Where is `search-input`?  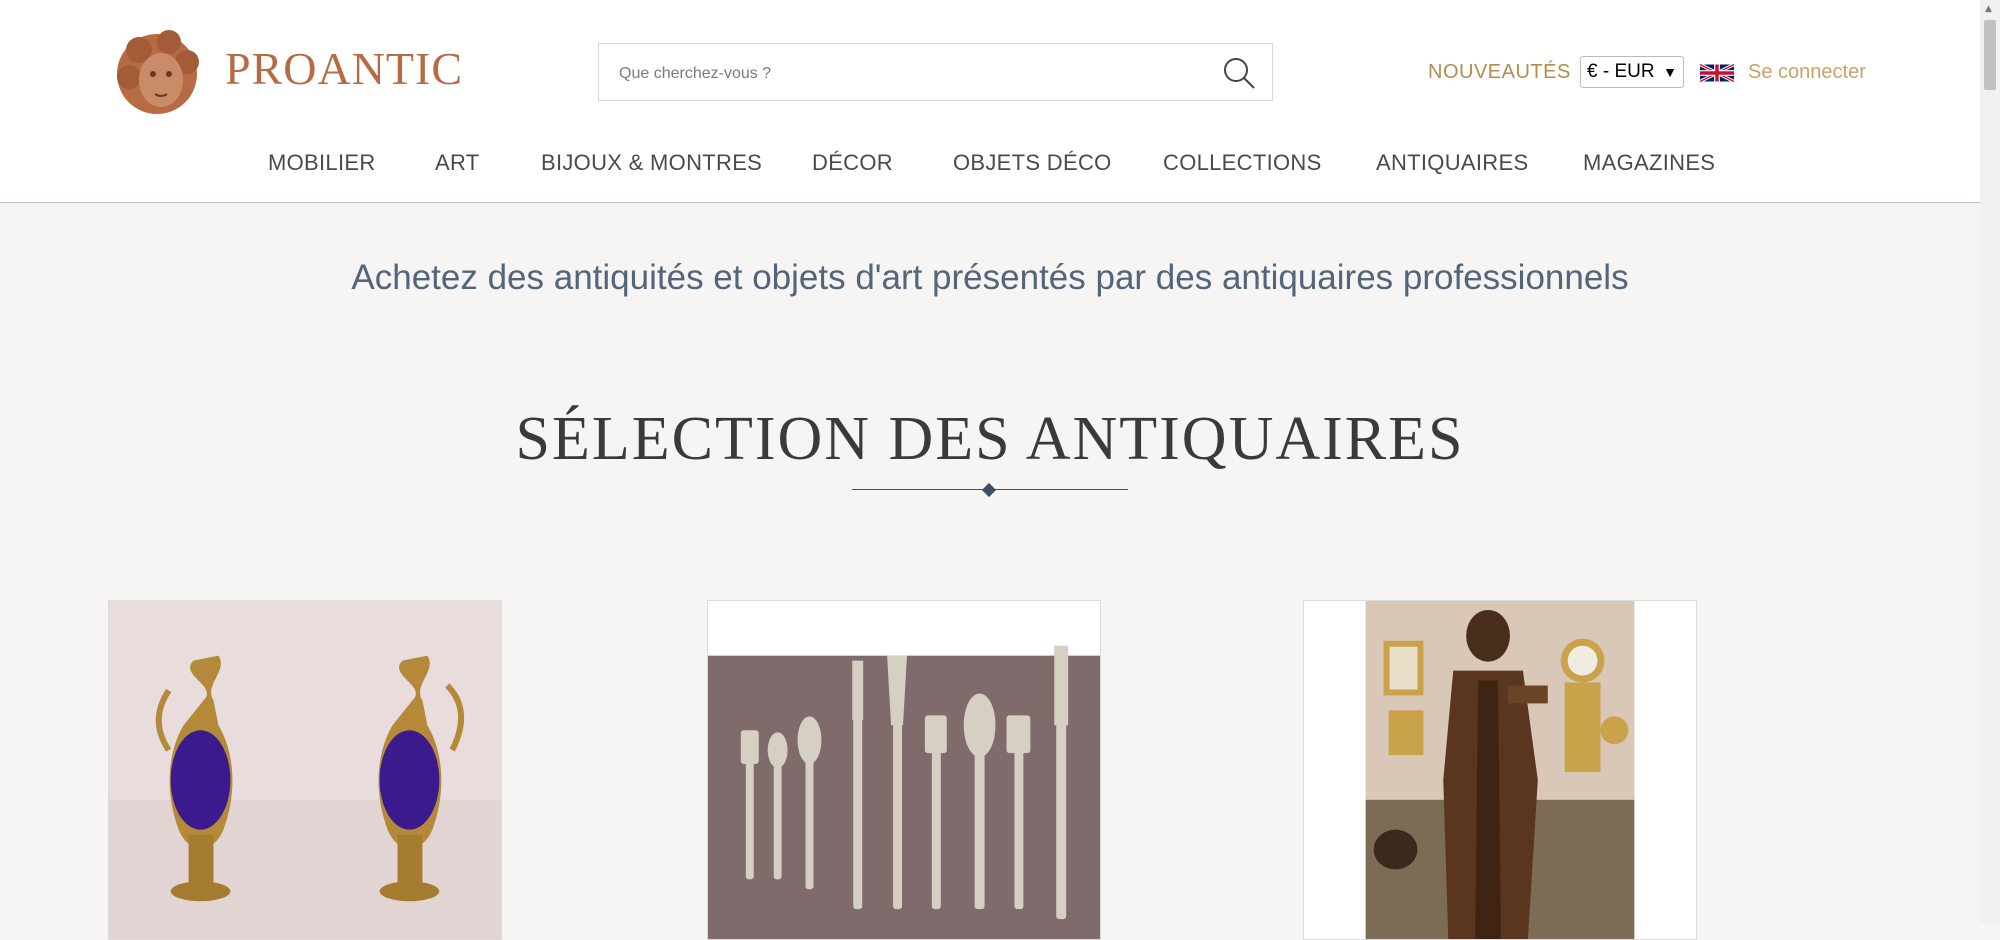
search-input is located at coordinates (899, 74).